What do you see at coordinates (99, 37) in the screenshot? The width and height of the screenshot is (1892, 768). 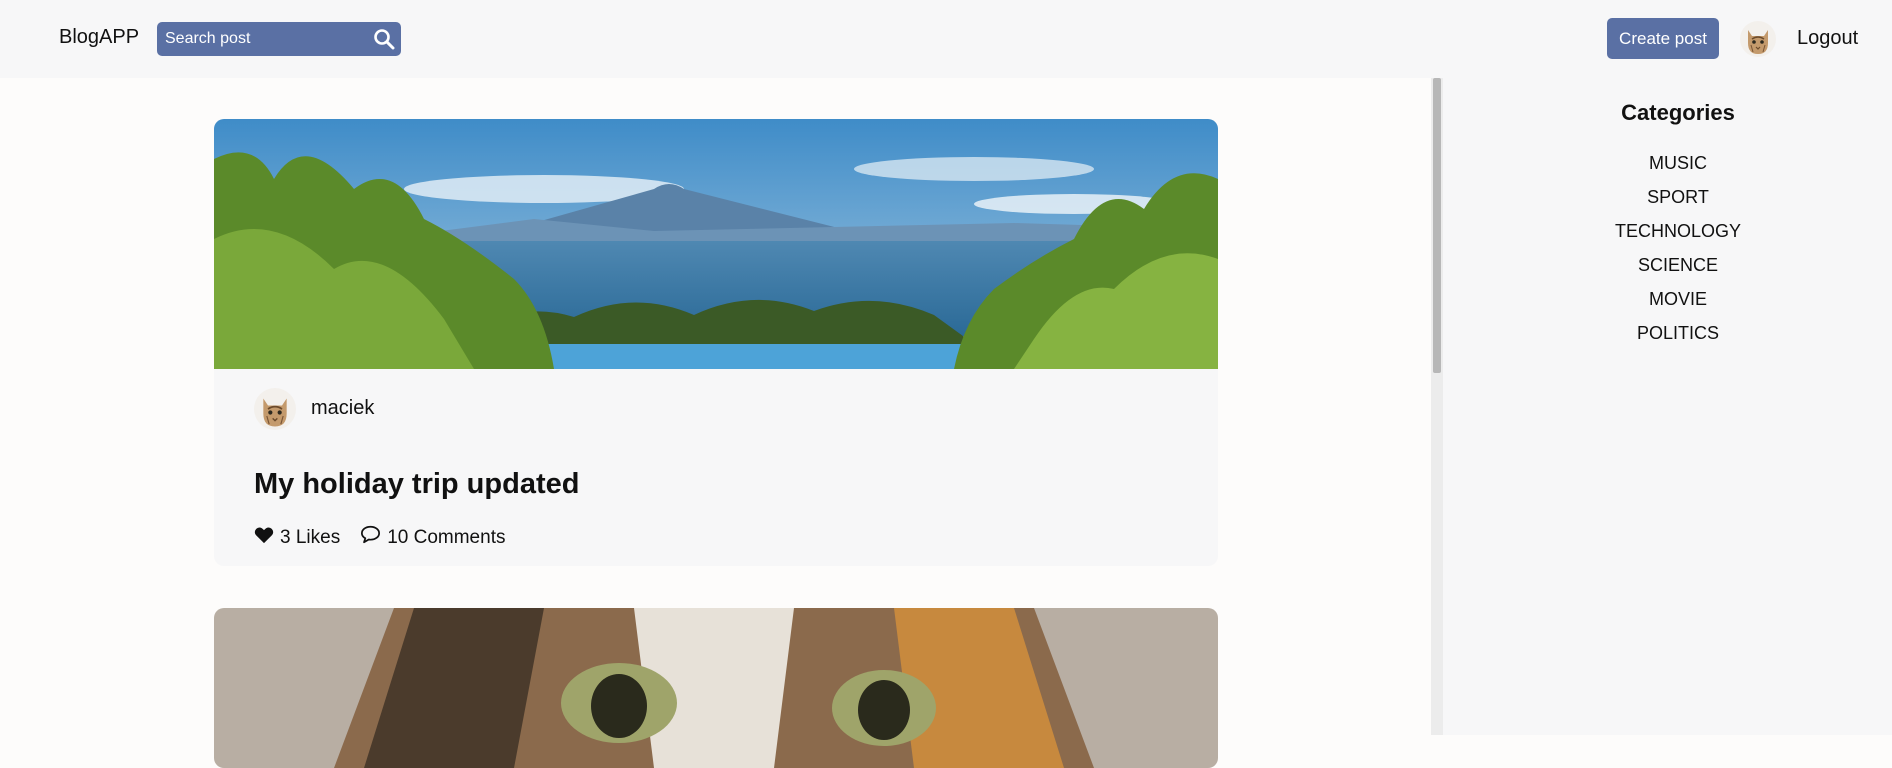 I see `brand-logo: BlogAPP` at bounding box center [99, 37].